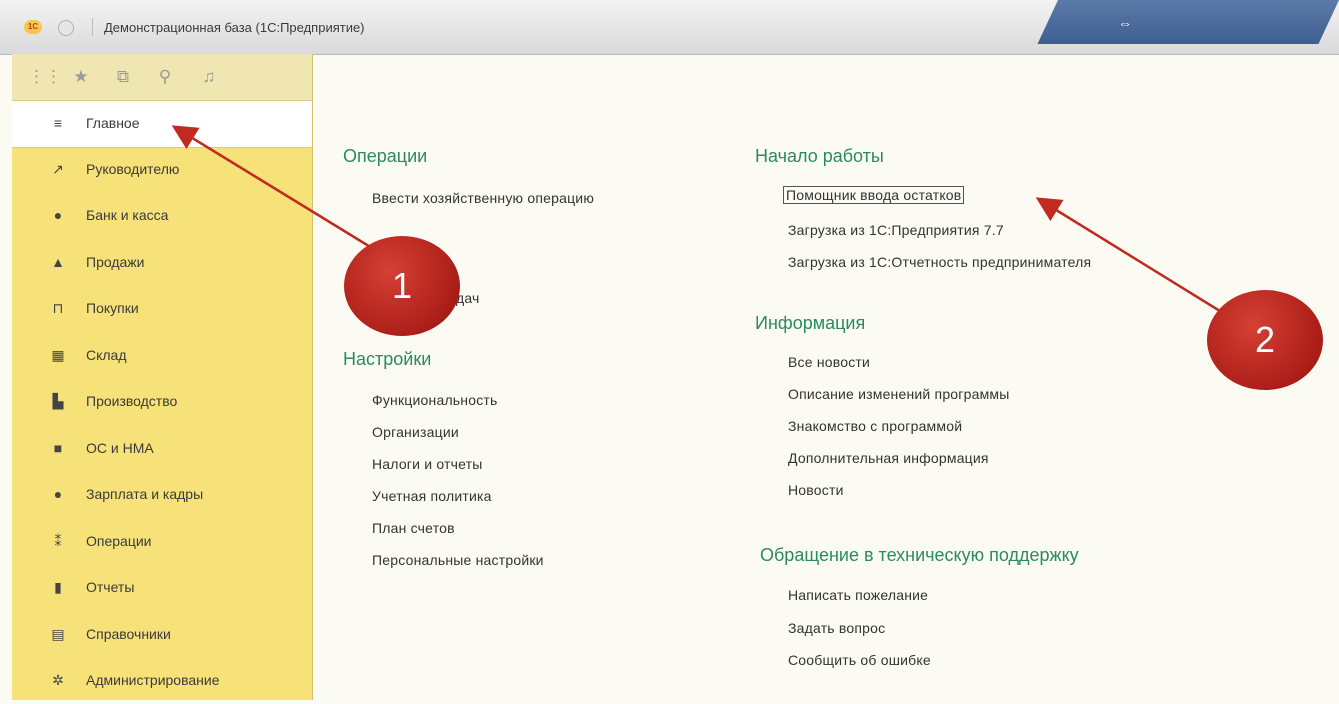  I want to click on cart-icon: ⊓, so click(58, 308).